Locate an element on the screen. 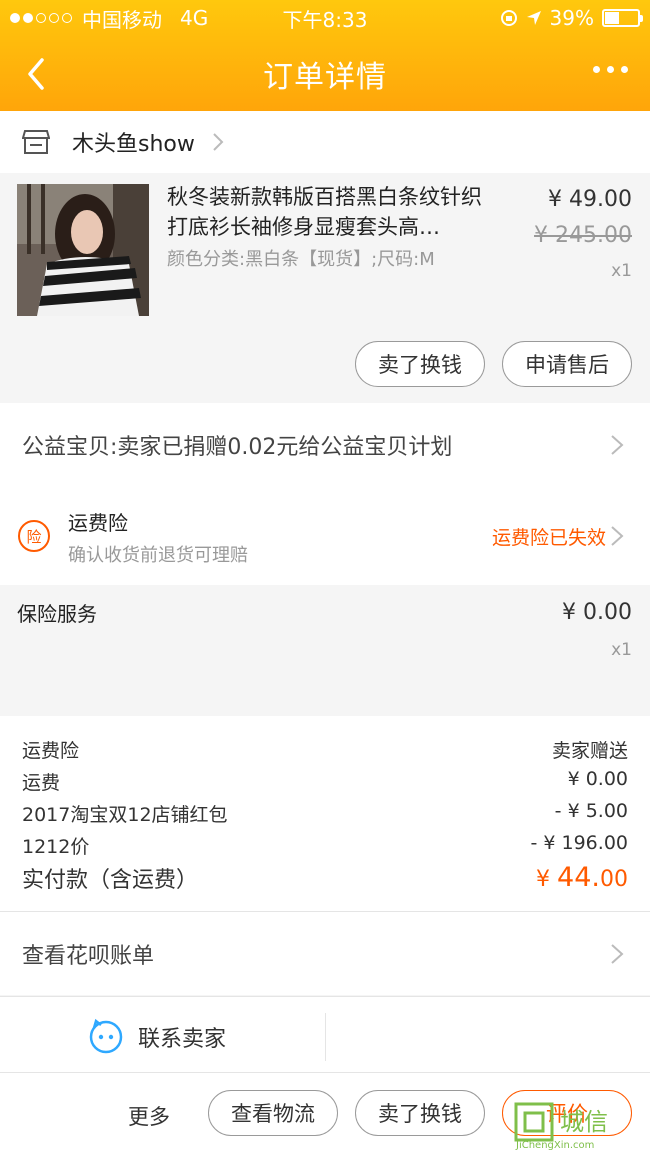  summary-row: 2017淘宝双12店铺红包 - ¥ 5.00 is located at coordinates (325, 813).